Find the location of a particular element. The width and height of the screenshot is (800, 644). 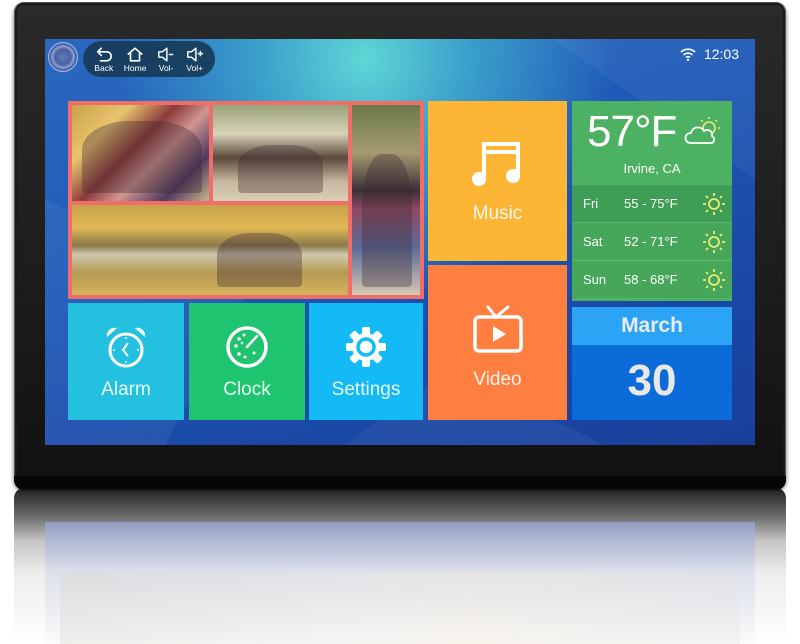

forecast-row: Sat 52 - 71°F is located at coordinates (652, 241).